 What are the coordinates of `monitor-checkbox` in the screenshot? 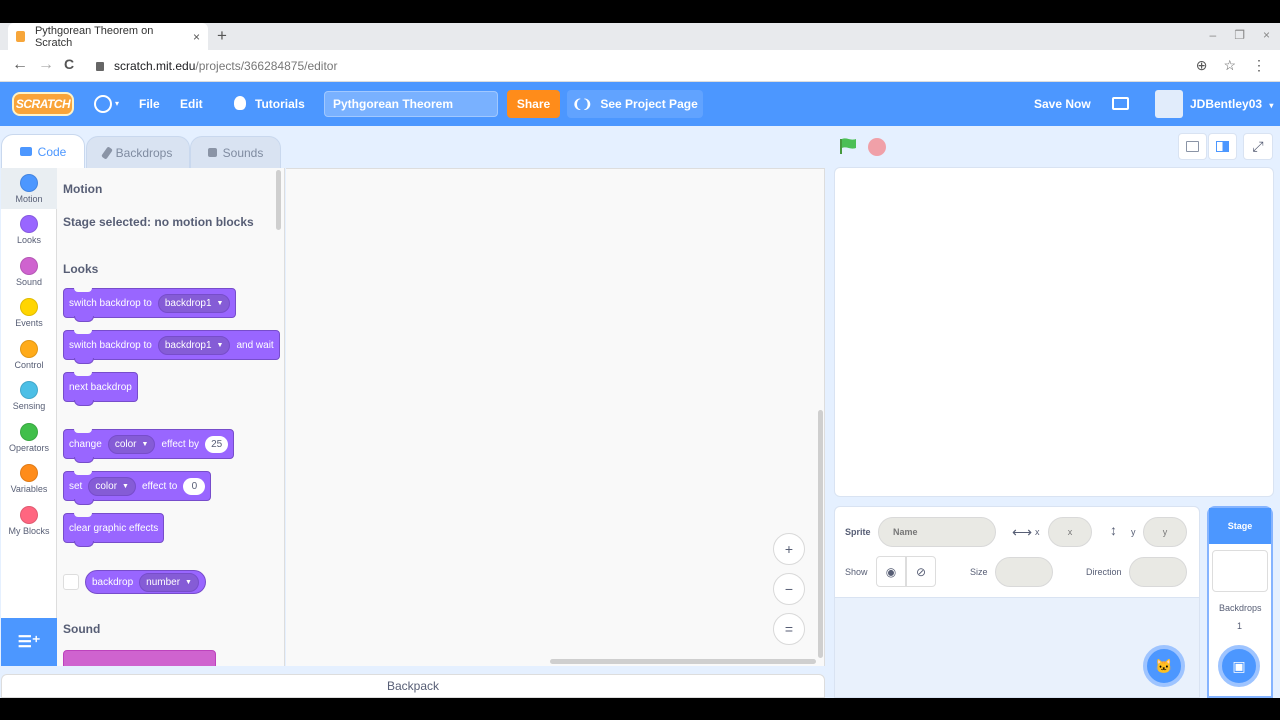 It's located at (71, 582).